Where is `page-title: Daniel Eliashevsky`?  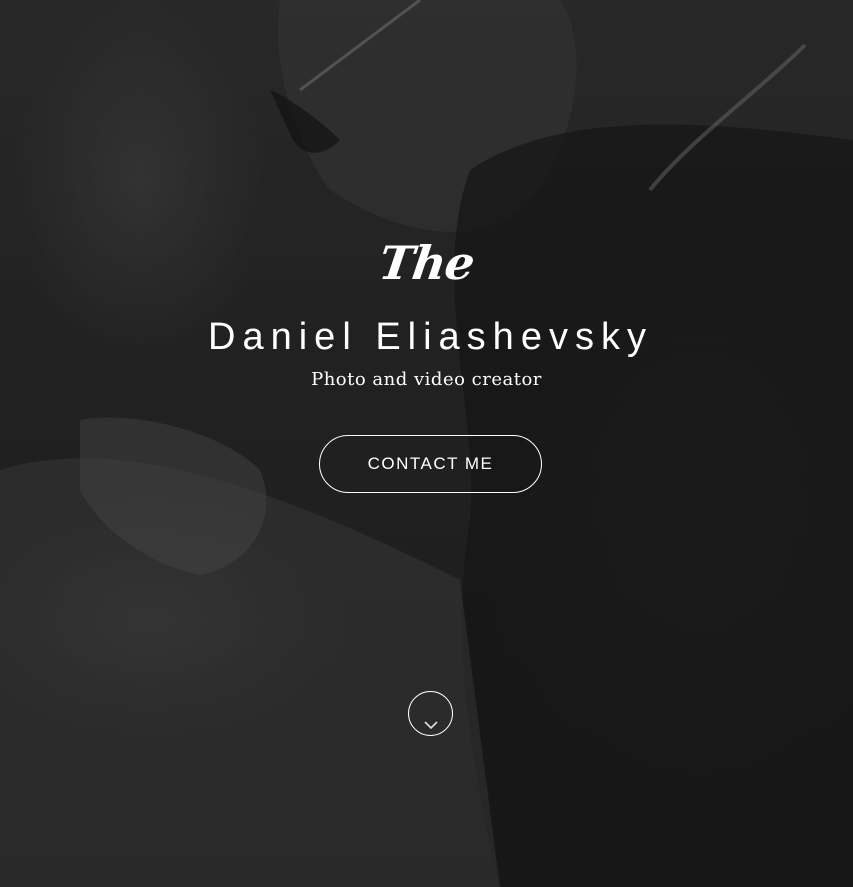
page-title: Daniel Eliashevsky is located at coordinates (430, 337).